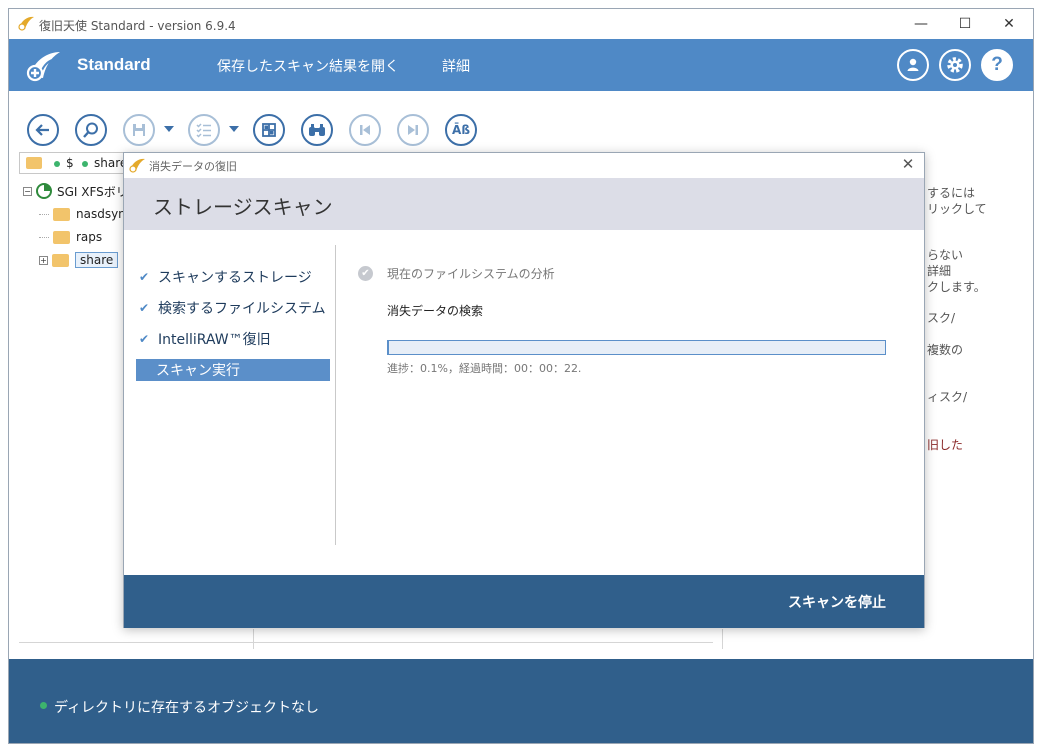  What do you see at coordinates (193, 166) in the screenshot?
I see `dialog-title: 消失データの復旧` at bounding box center [193, 166].